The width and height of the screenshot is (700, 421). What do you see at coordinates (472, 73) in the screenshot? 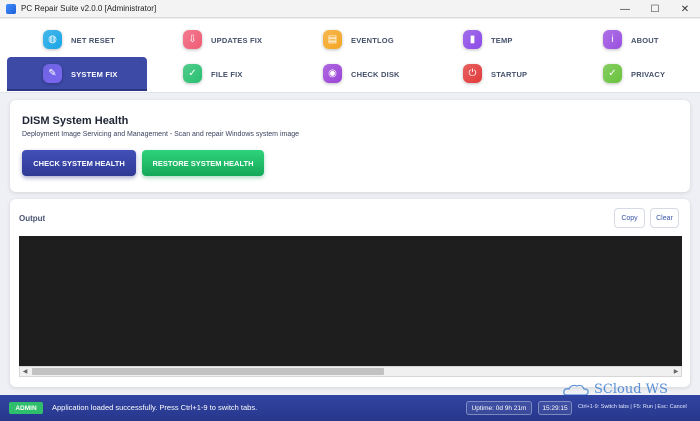
I see `power-icon: ⏻` at bounding box center [472, 73].